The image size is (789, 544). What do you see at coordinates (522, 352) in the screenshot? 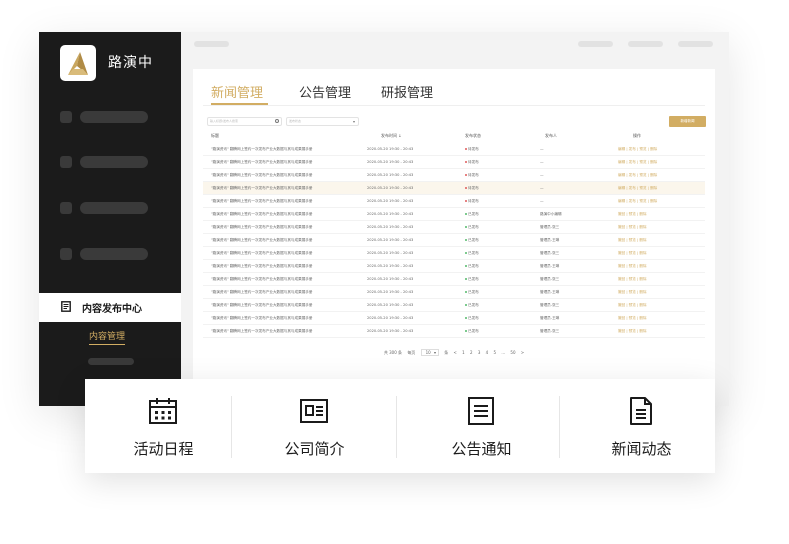
I see `next-page-button: >` at bounding box center [522, 352].